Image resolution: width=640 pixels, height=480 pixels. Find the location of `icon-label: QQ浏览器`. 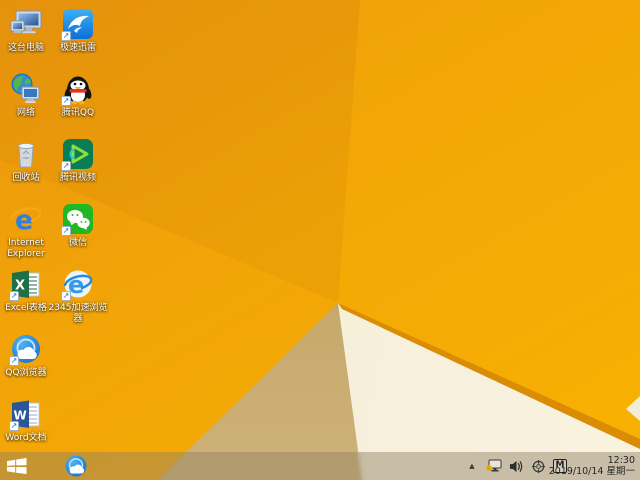

icon-label: QQ浏览器 is located at coordinates (26, 373).